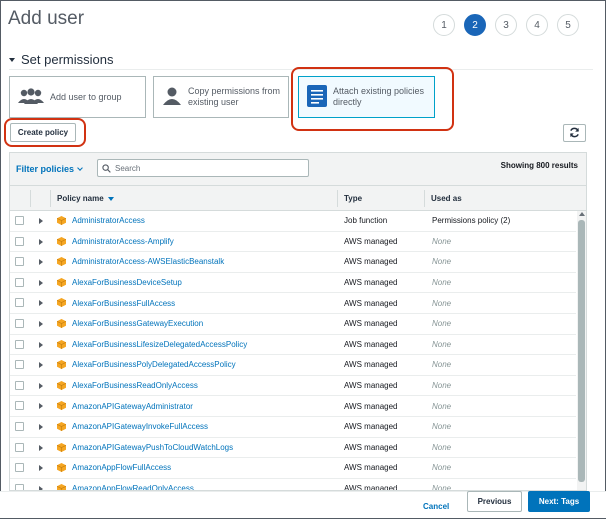  What do you see at coordinates (494, 501) in the screenshot?
I see `previous-button: Previous` at bounding box center [494, 501].